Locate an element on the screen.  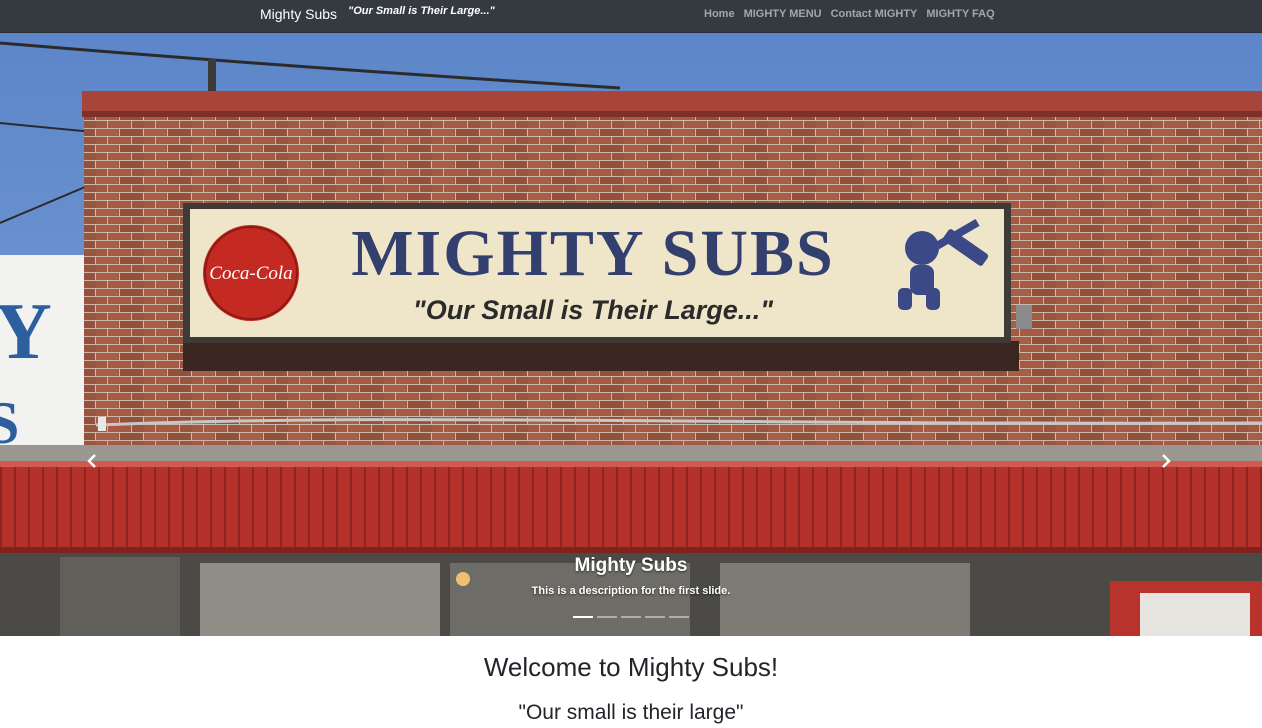
svg-text: MIGHTY SUBS is located at coordinates (592, 253).